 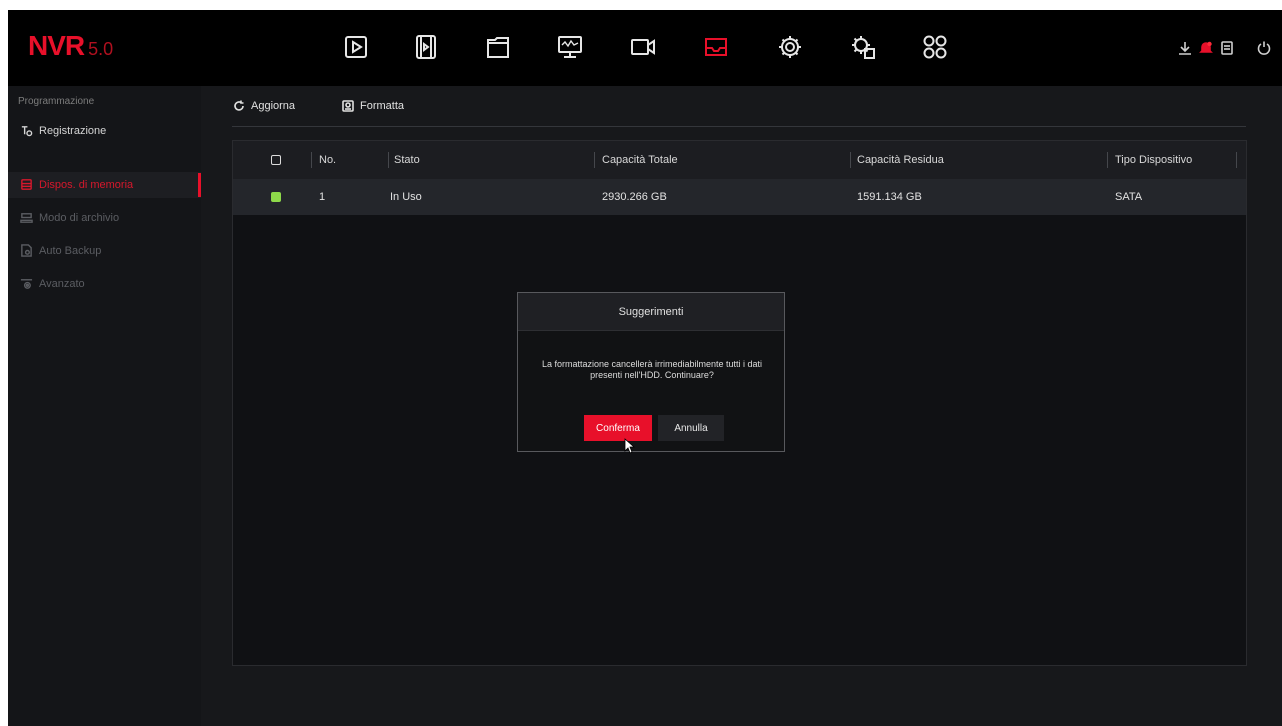 I want to click on sidebar-item-auto-backup: Auto Backup, so click(x=104, y=251).